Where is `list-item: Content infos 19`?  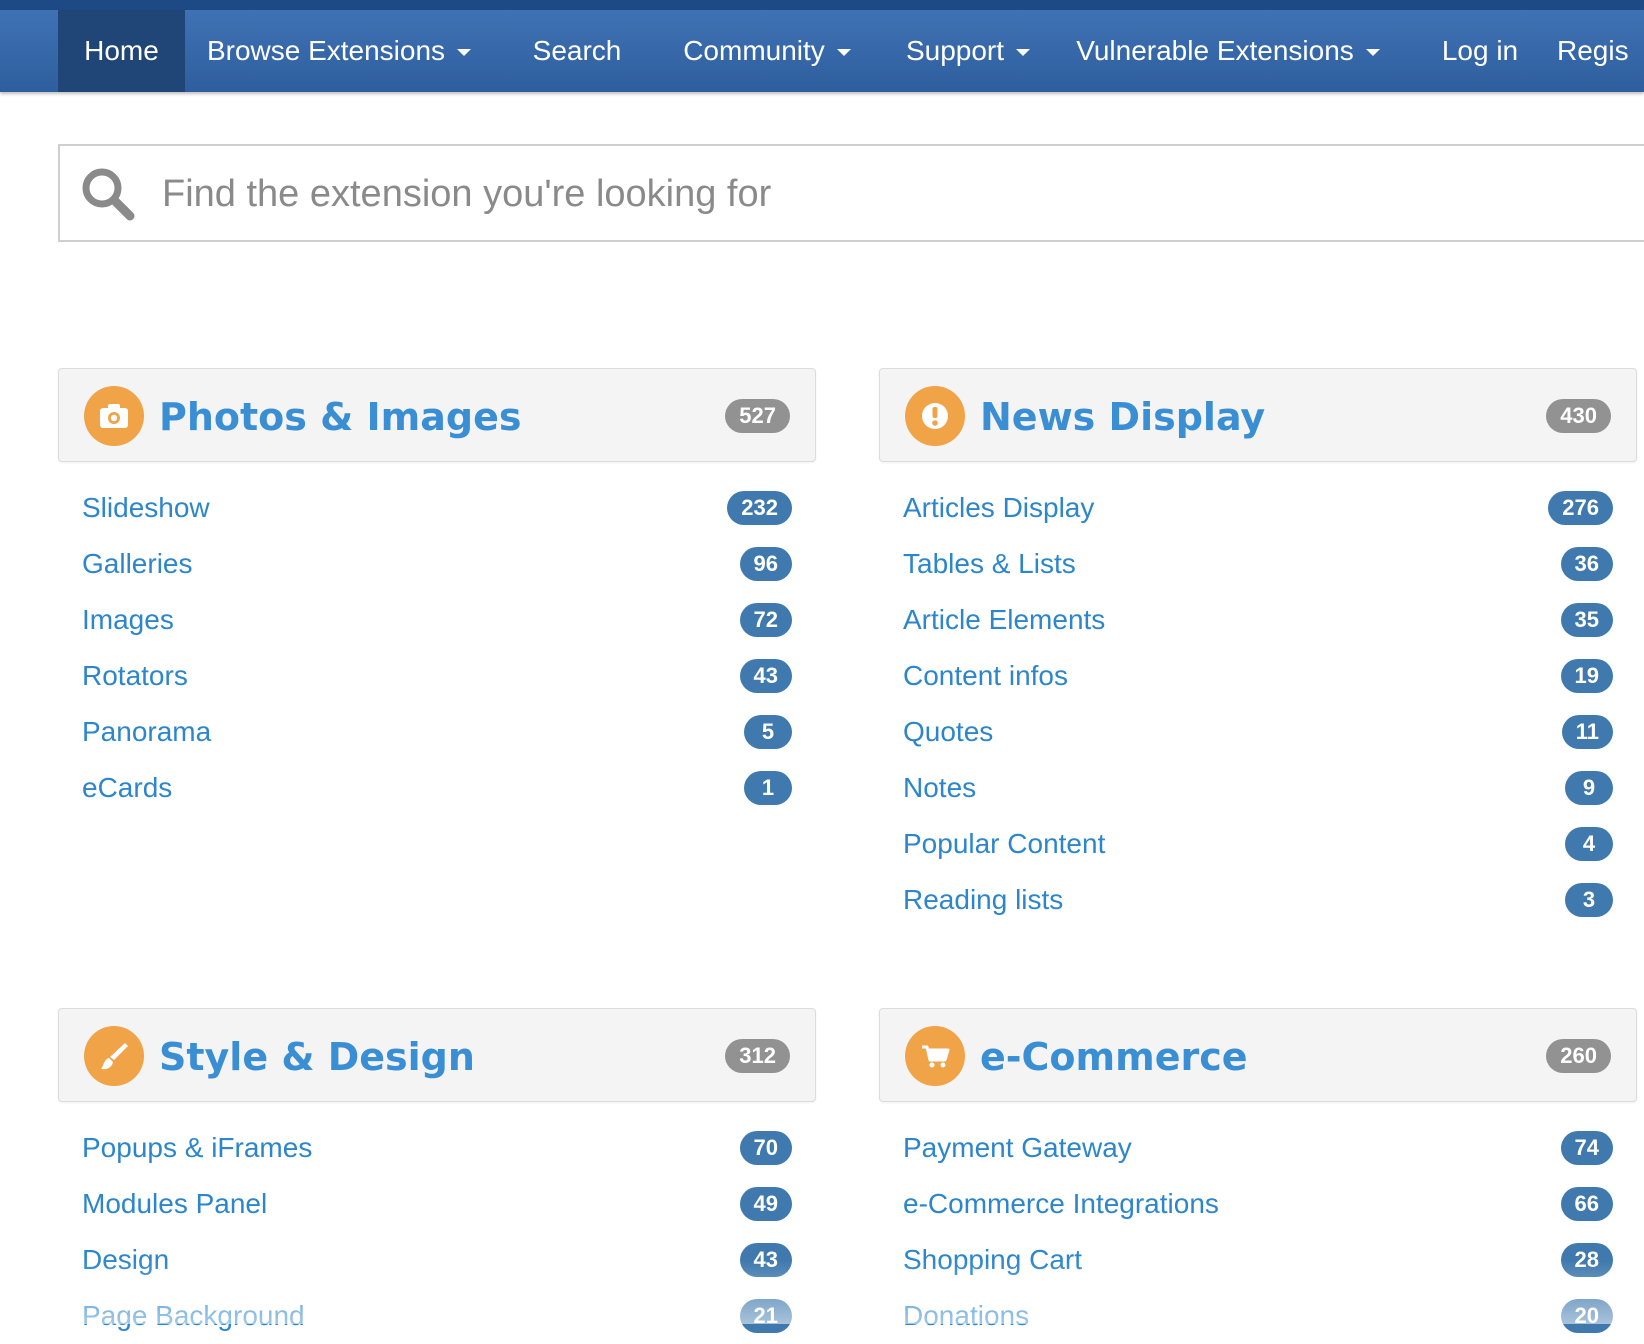
list-item: Content infos 19 is located at coordinates (1258, 676).